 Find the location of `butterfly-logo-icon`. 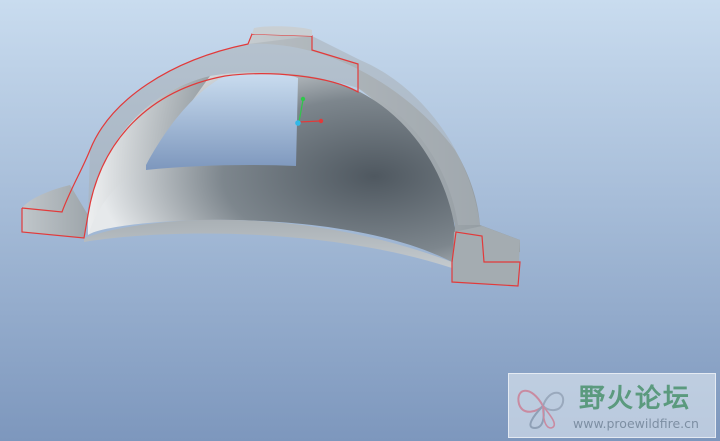

butterfly-logo-icon is located at coordinates (541, 409).